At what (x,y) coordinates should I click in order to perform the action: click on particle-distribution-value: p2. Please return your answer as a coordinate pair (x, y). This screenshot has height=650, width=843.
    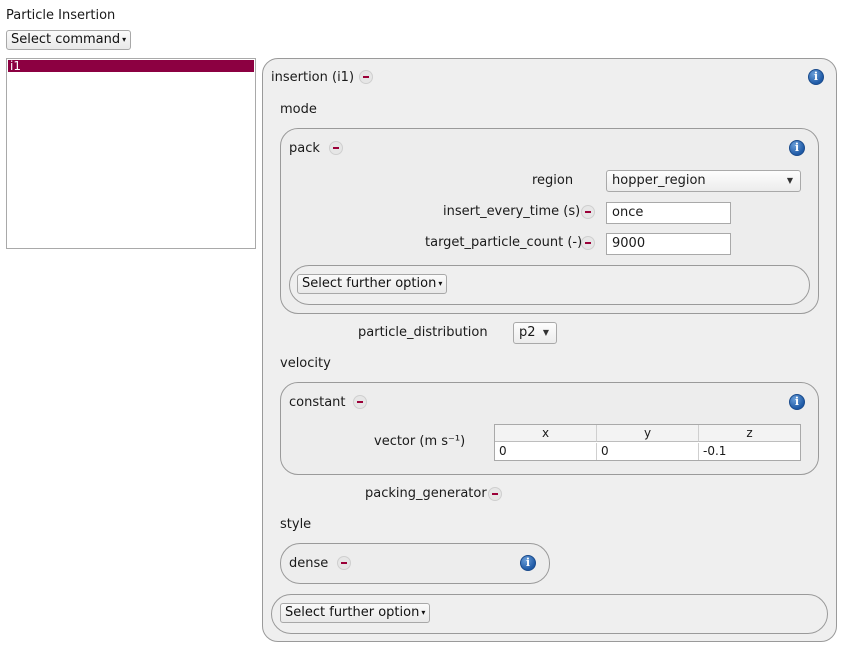
    Looking at the image, I should click on (527, 332).